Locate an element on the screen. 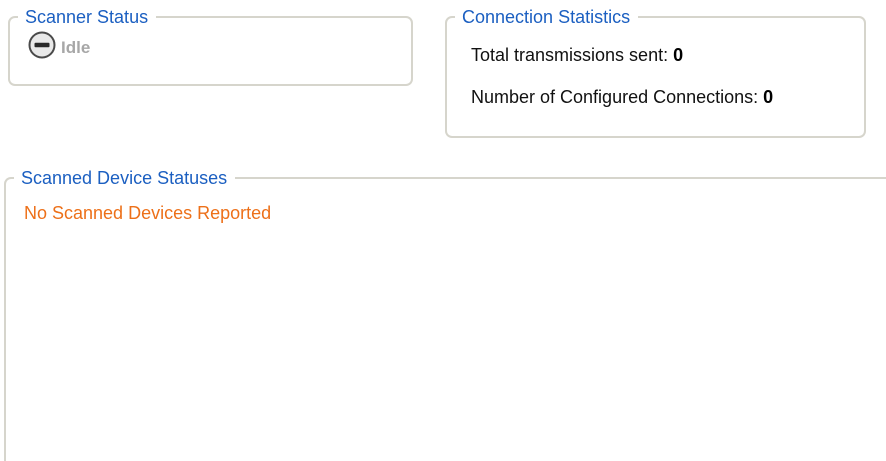 The width and height of the screenshot is (886, 461). scanner-state-label: Idle is located at coordinates (76, 47).